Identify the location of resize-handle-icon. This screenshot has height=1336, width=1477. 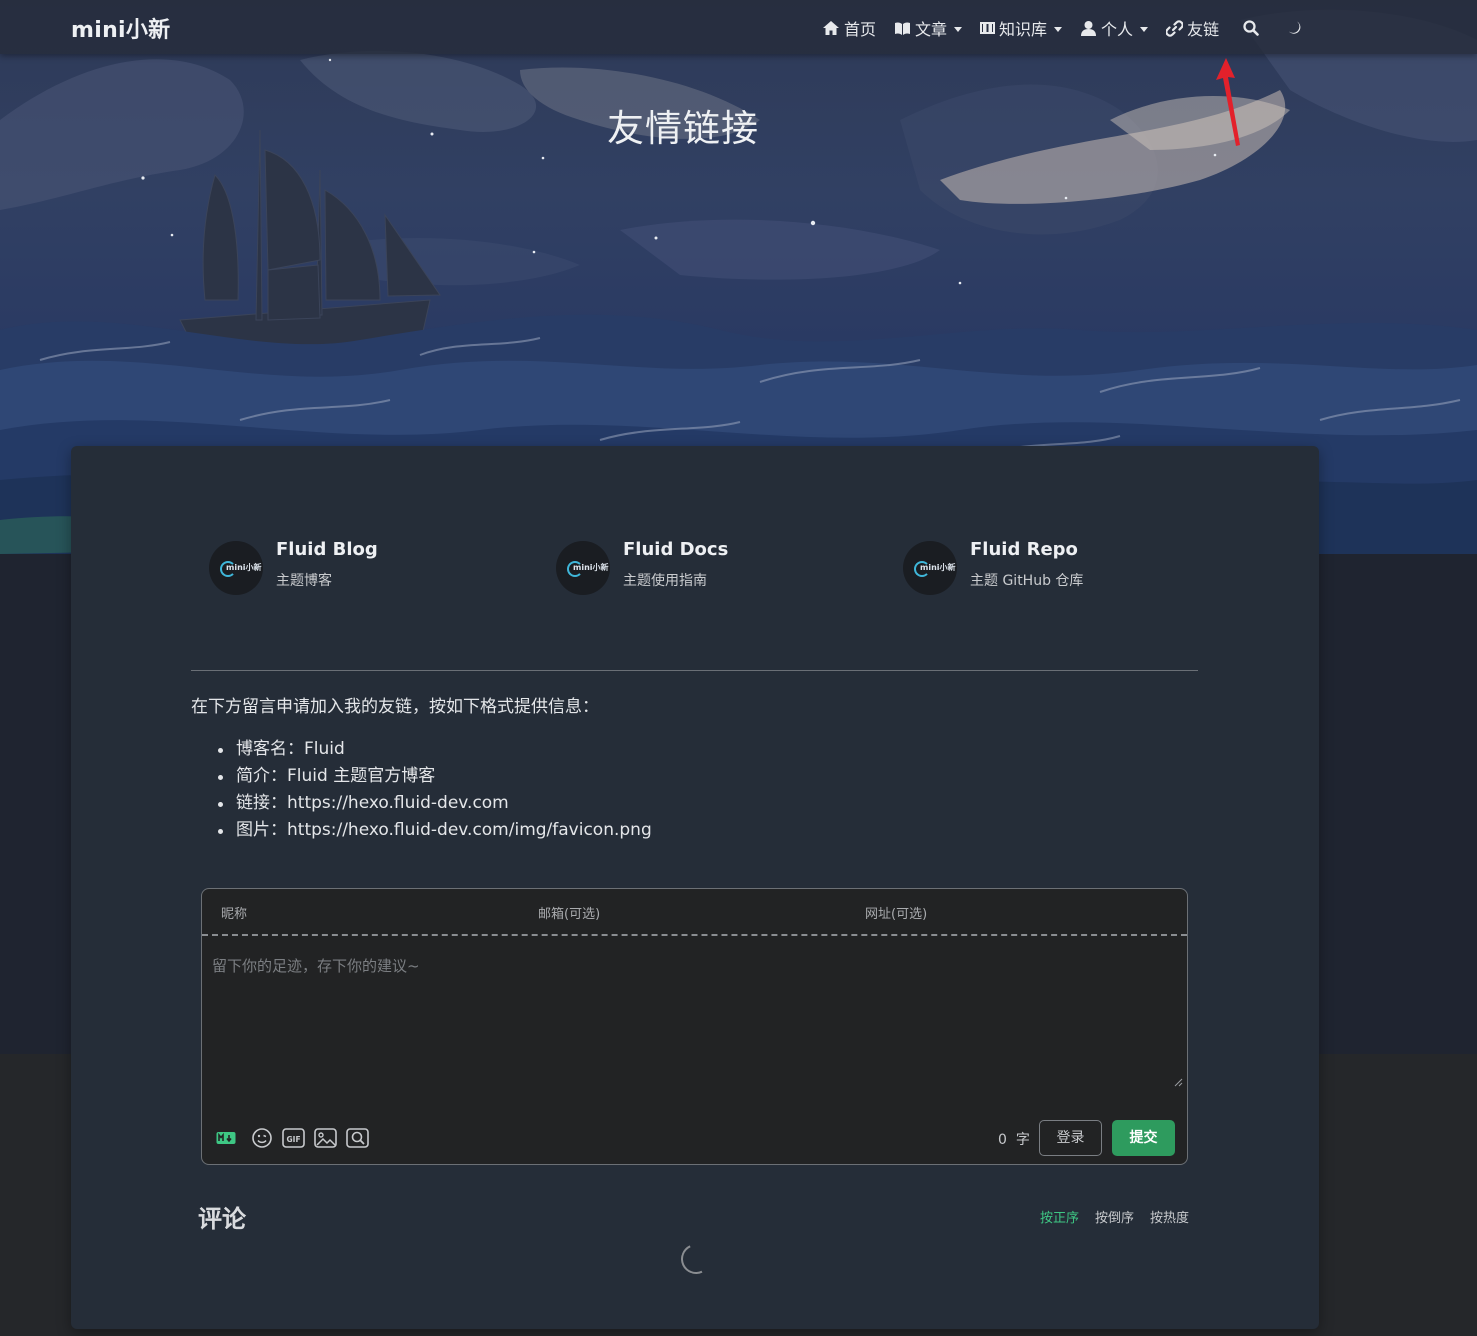
(1178, 1082).